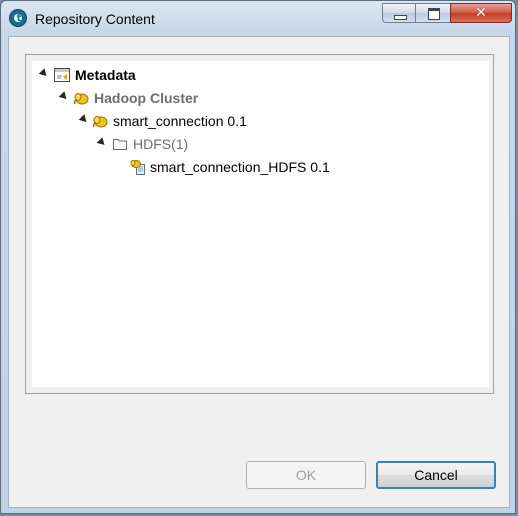 The height and width of the screenshot is (516, 518). I want to click on cancel-button: Cancel, so click(436, 475).